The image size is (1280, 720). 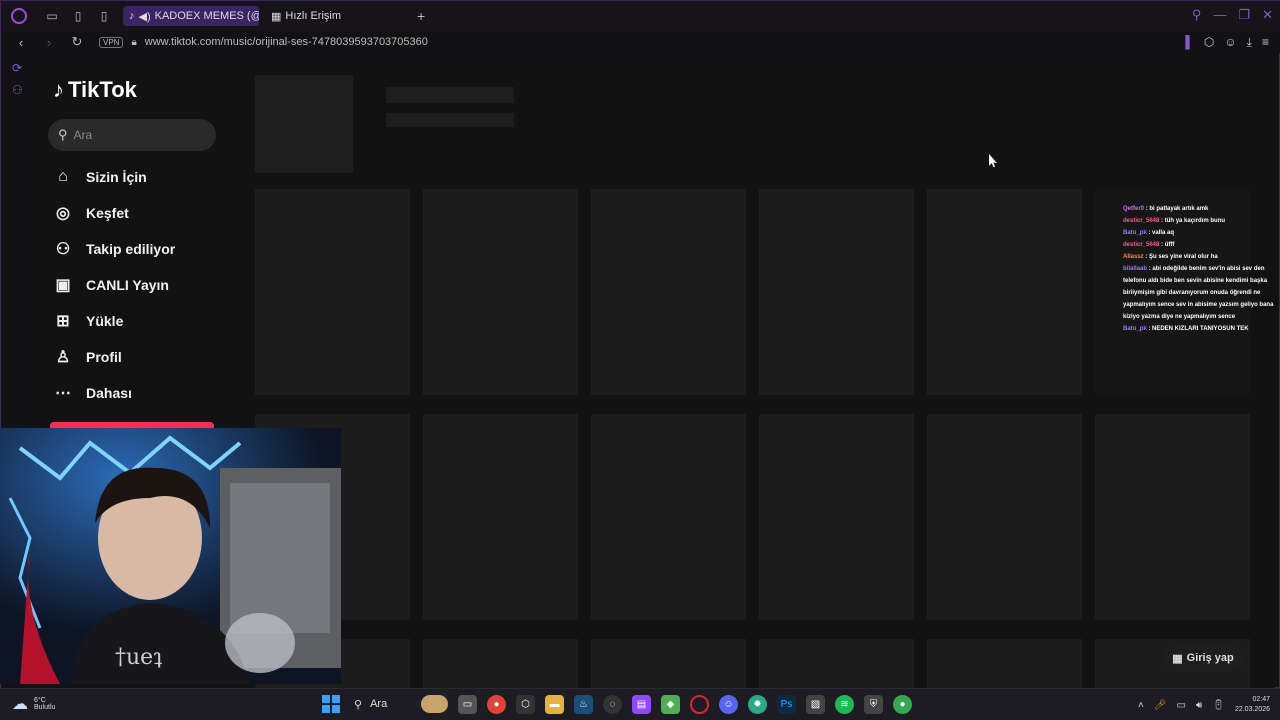 What do you see at coordinates (104, 16) in the screenshot?
I see `page-icon: ▯` at bounding box center [104, 16].